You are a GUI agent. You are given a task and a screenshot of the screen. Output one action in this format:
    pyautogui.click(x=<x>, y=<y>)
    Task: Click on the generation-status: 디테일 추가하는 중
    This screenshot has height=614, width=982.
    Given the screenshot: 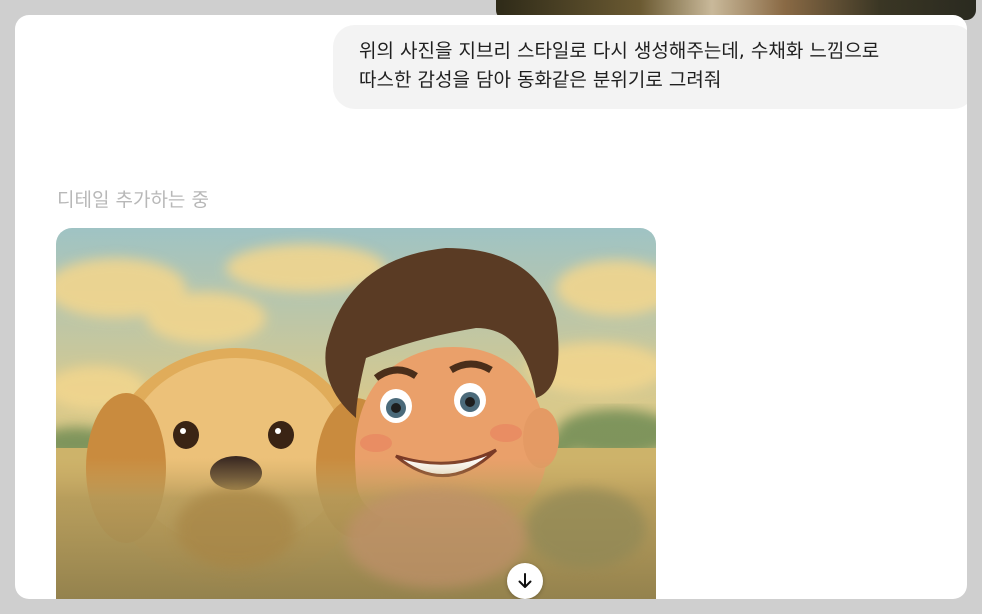 What is the action you would take?
    pyautogui.click(x=133, y=200)
    